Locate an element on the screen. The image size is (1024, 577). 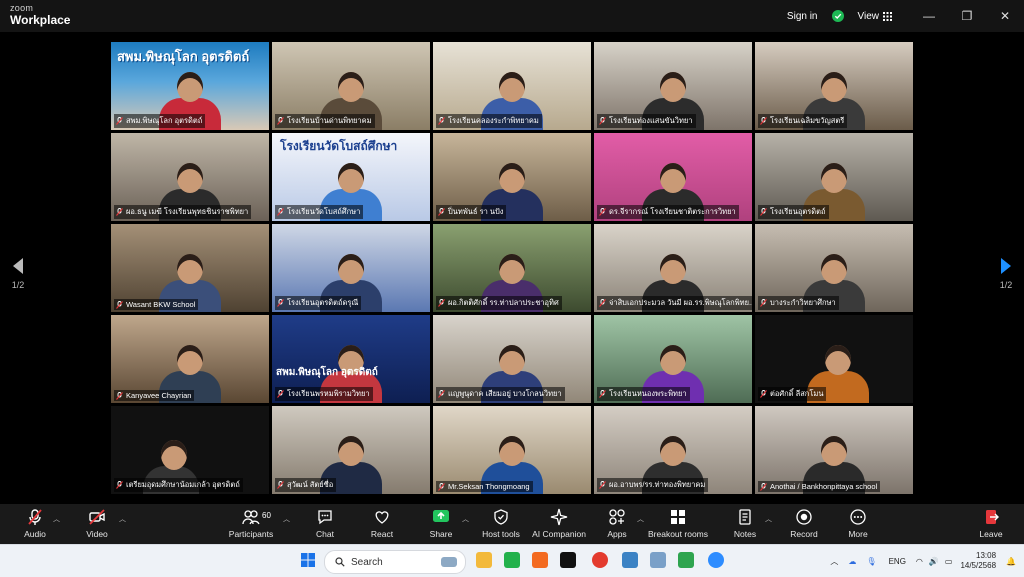
minimize-icon: — is located at coordinates (929, 16).